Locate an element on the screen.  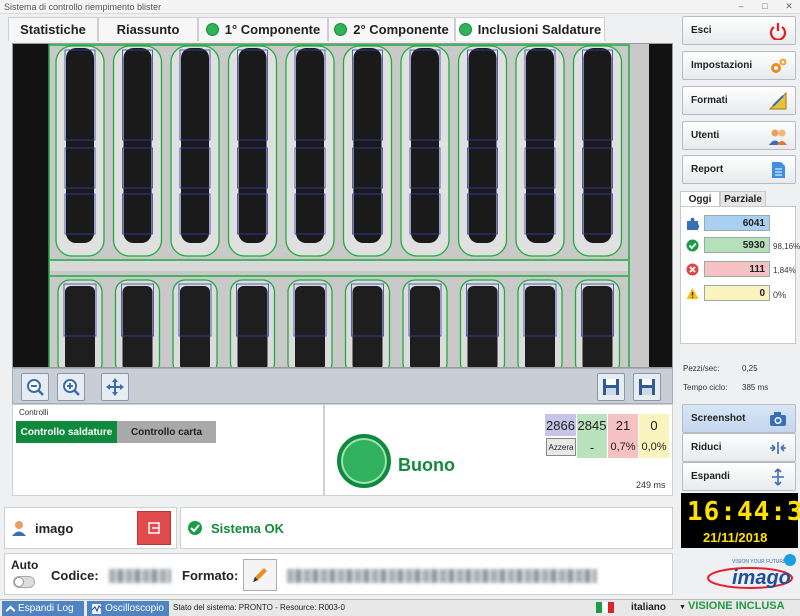
zoom-in-button is located at coordinates (71, 387).